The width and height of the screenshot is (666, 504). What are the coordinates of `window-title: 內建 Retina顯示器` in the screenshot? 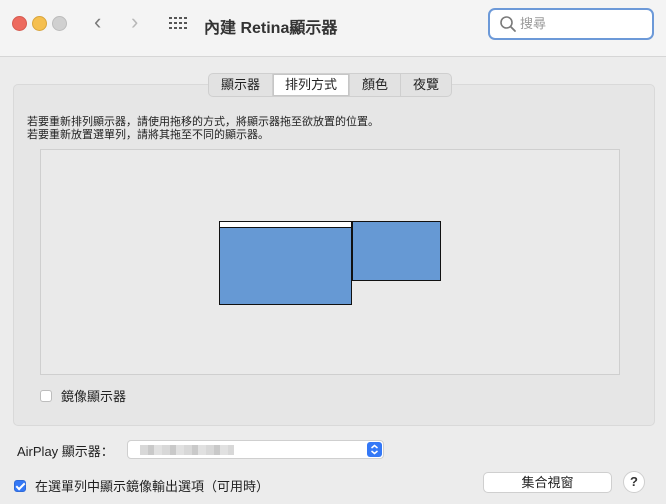 It's located at (271, 28).